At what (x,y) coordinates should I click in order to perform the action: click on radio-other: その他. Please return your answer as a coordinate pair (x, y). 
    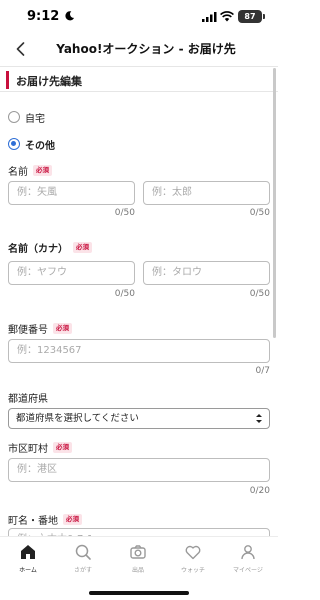
    Looking at the image, I should click on (31, 144).